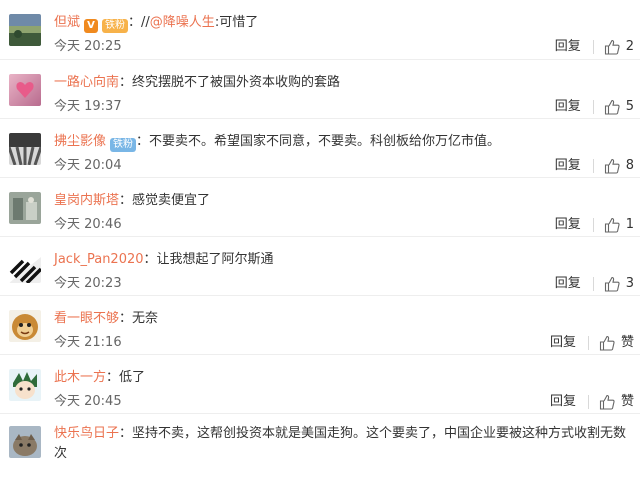 This screenshot has width=640, height=479. I want to click on comment-text-line: 但斌 V 铁粉 ：//@降噪人生:可惜了, so click(343, 23).